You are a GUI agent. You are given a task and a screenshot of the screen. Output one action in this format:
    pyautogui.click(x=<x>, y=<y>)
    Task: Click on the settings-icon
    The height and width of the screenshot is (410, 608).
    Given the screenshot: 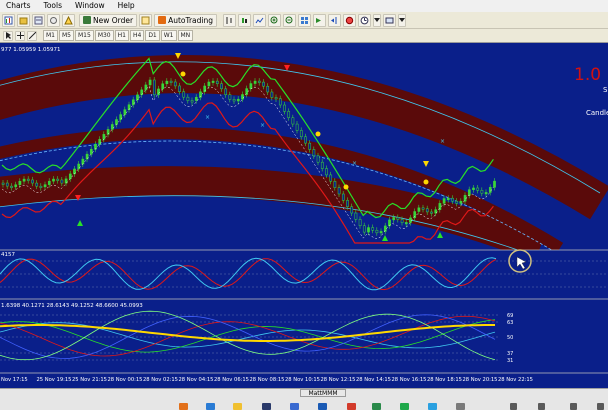 What is the action you would take?
    pyautogui.click(x=460, y=406)
    